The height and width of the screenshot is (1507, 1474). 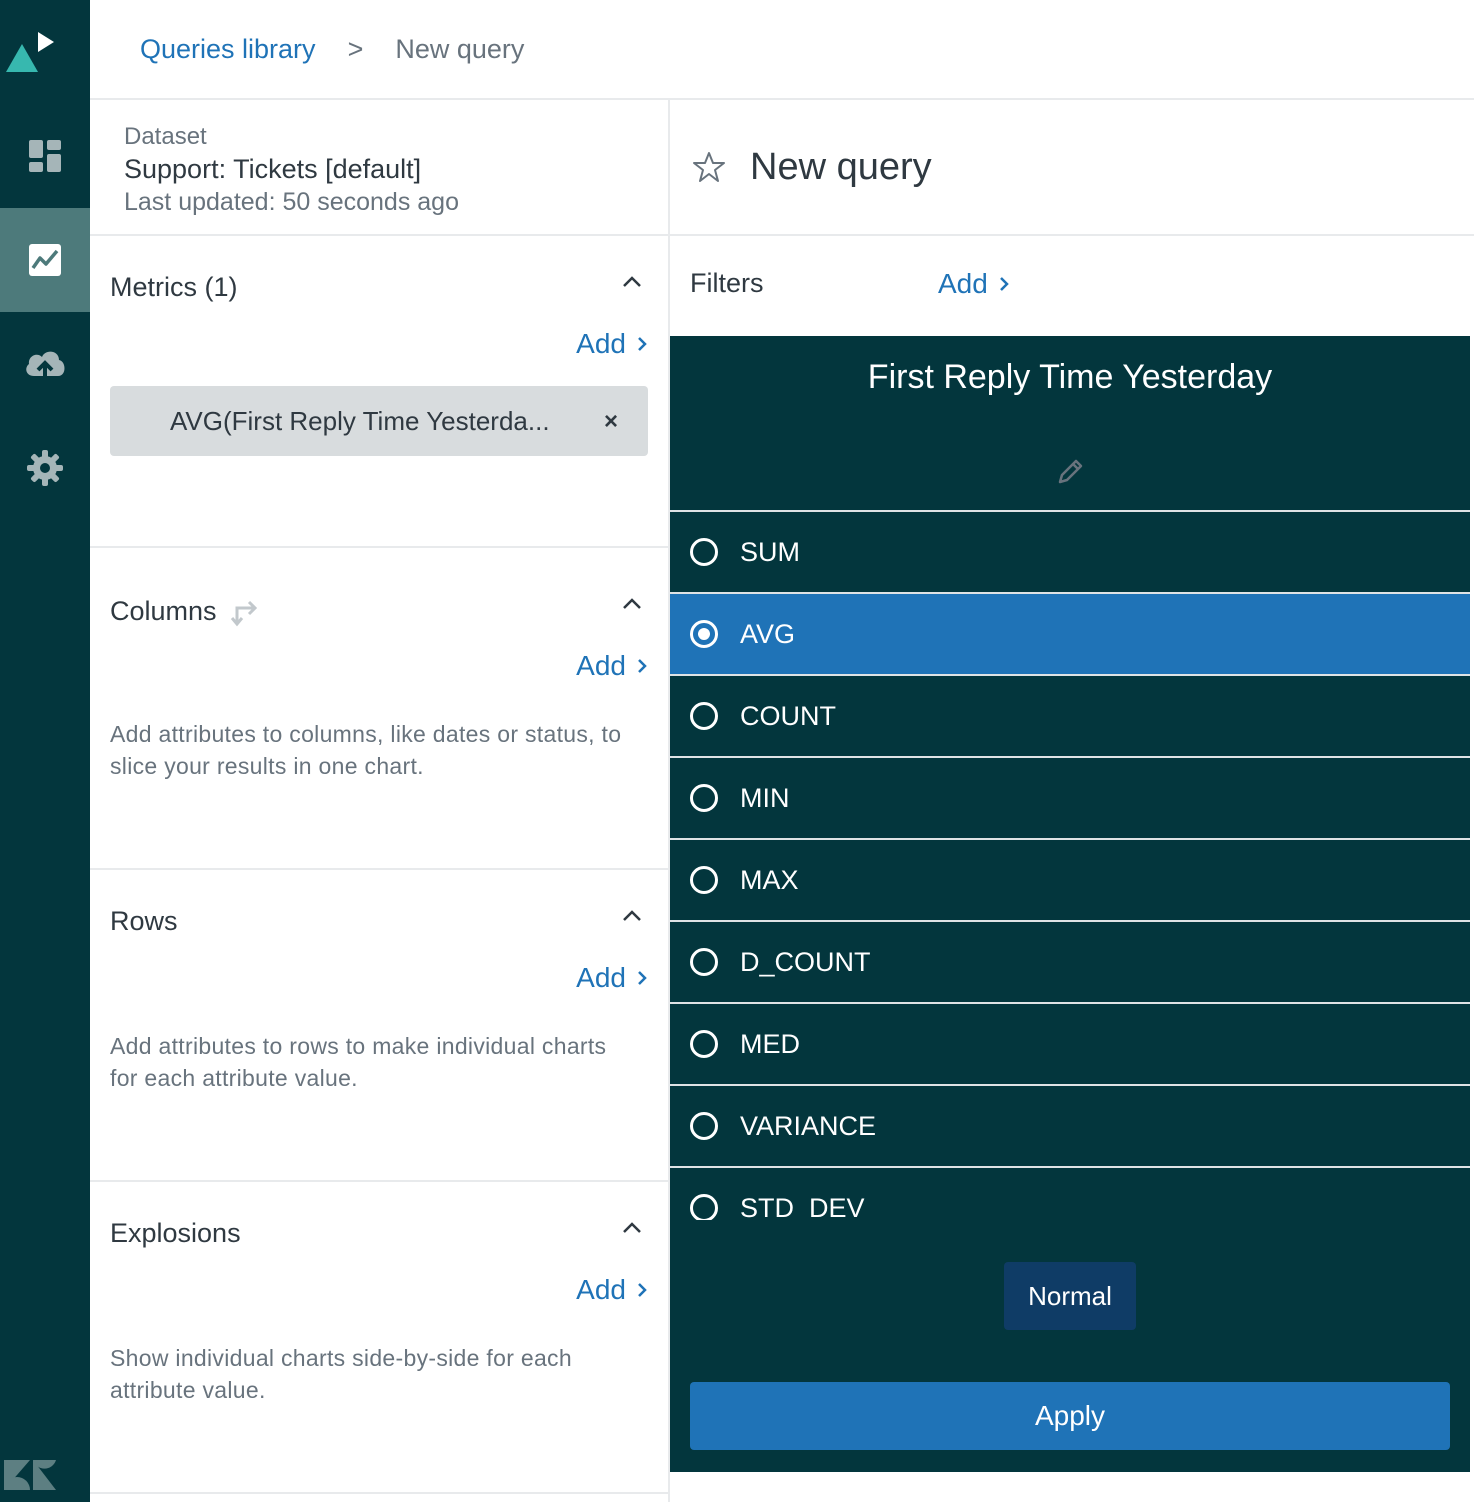 What do you see at coordinates (601, 665) in the screenshot?
I see `columns-add-label: Add` at bounding box center [601, 665].